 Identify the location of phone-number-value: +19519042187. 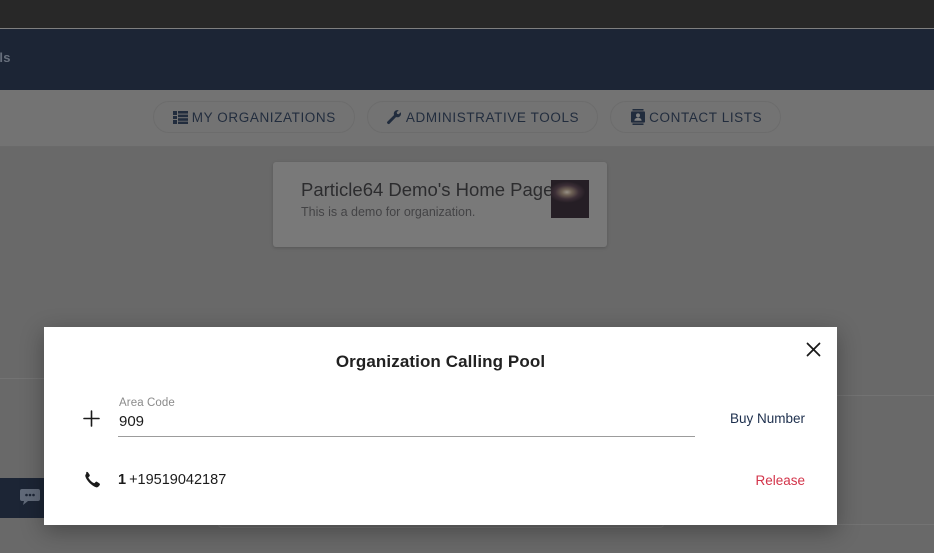
(178, 480).